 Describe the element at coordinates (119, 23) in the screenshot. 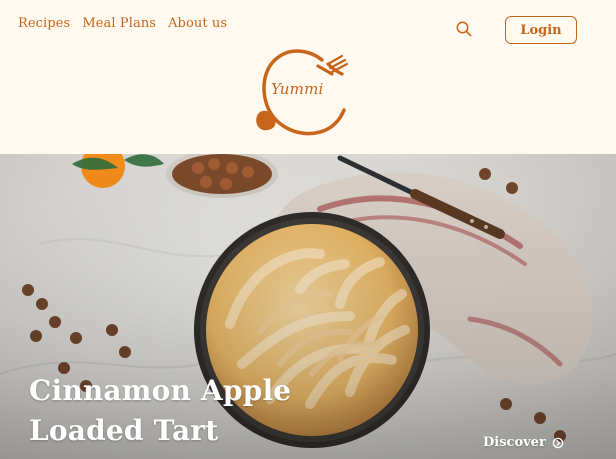

I see `nav-item-meal-plans: Meal Plans` at that location.